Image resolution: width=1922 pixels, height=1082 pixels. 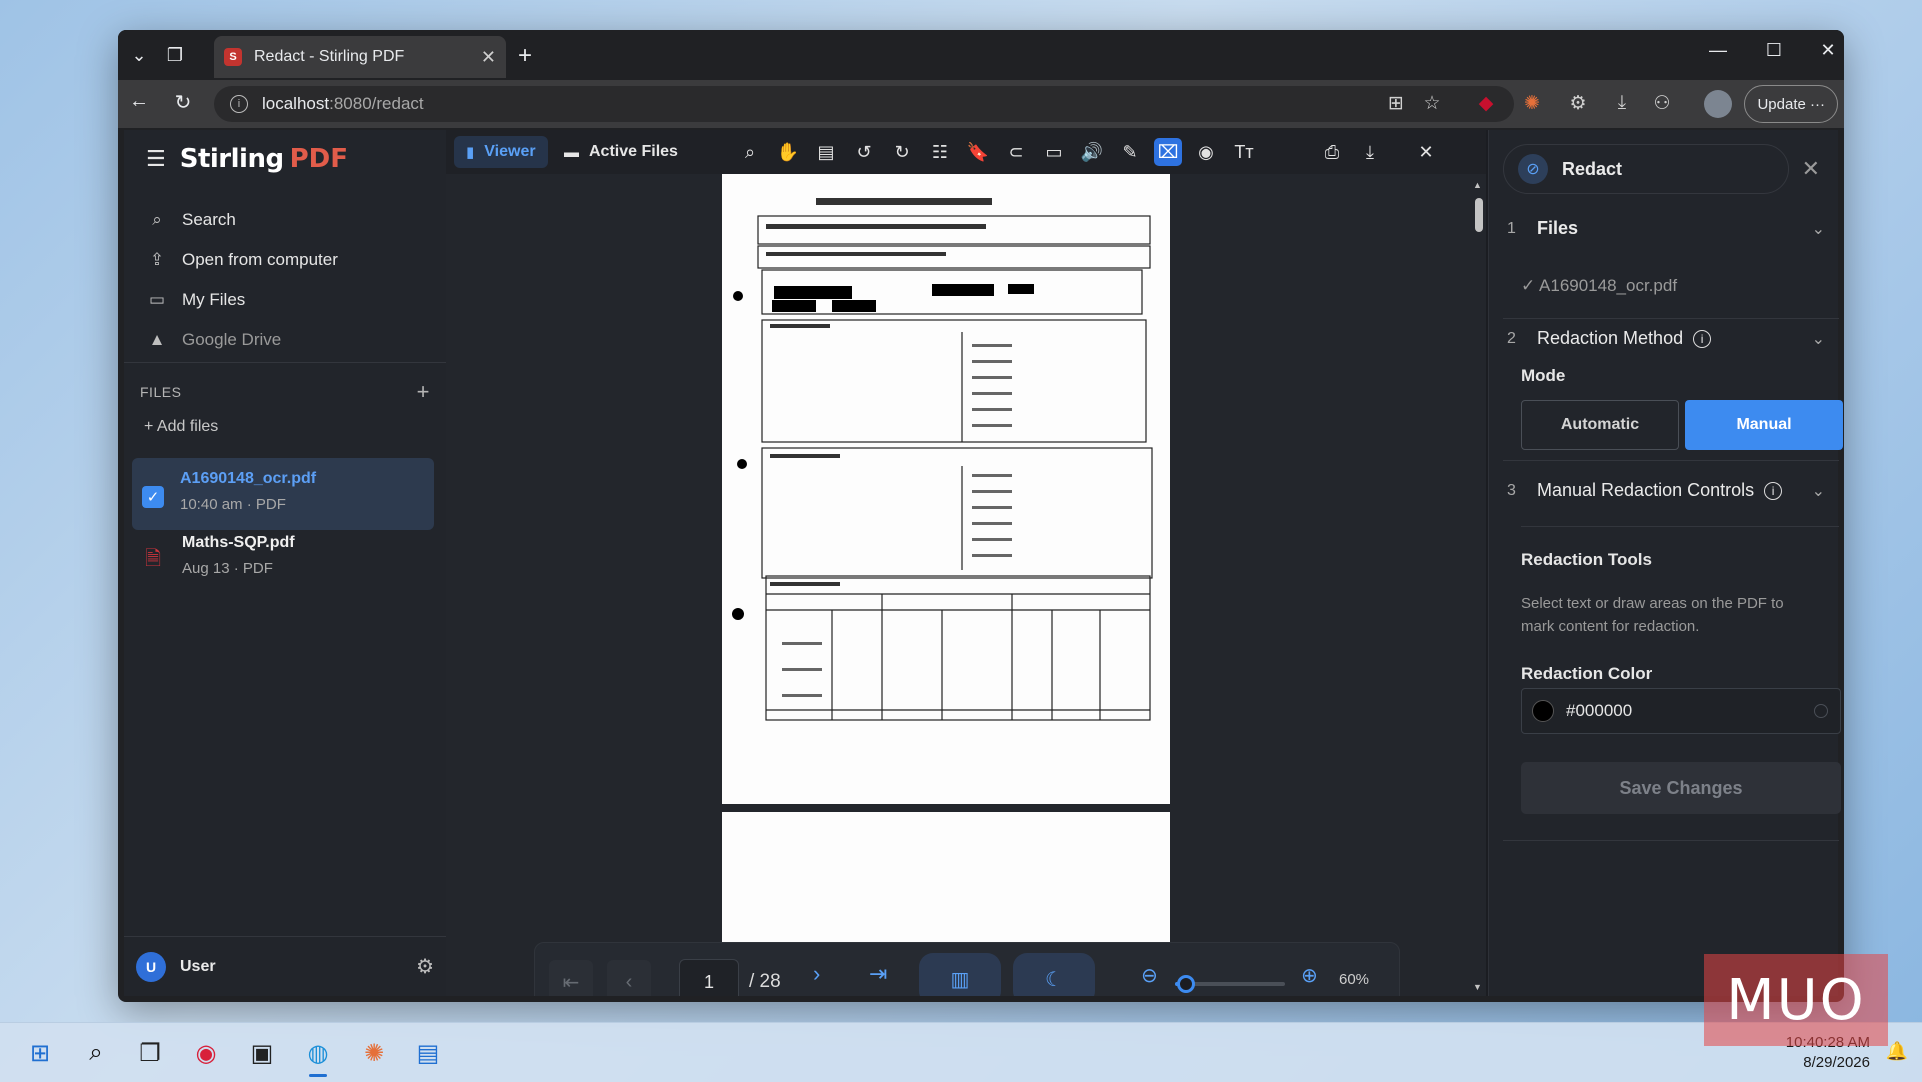 What do you see at coordinates (156, 159) in the screenshot?
I see `menu-icon: ☰` at bounding box center [156, 159].